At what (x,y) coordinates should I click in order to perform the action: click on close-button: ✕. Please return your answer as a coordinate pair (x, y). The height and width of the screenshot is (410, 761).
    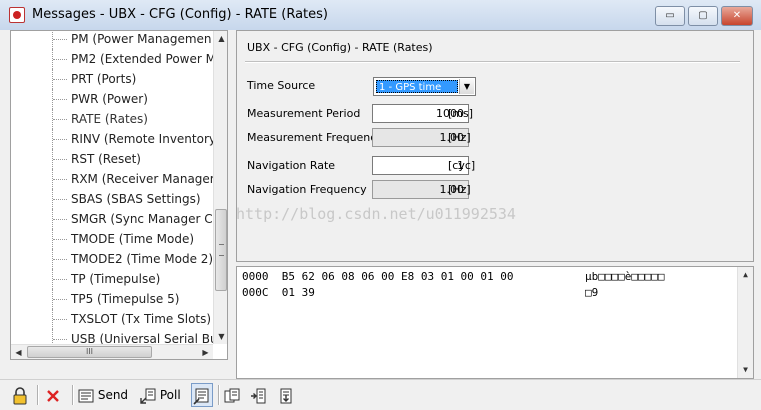
    Looking at the image, I should click on (737, 16).